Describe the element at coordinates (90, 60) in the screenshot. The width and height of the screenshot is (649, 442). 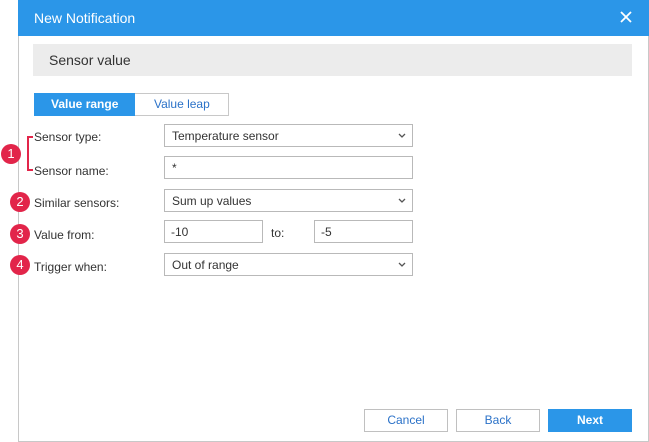
I see `section-title: Sensor value` at that location.